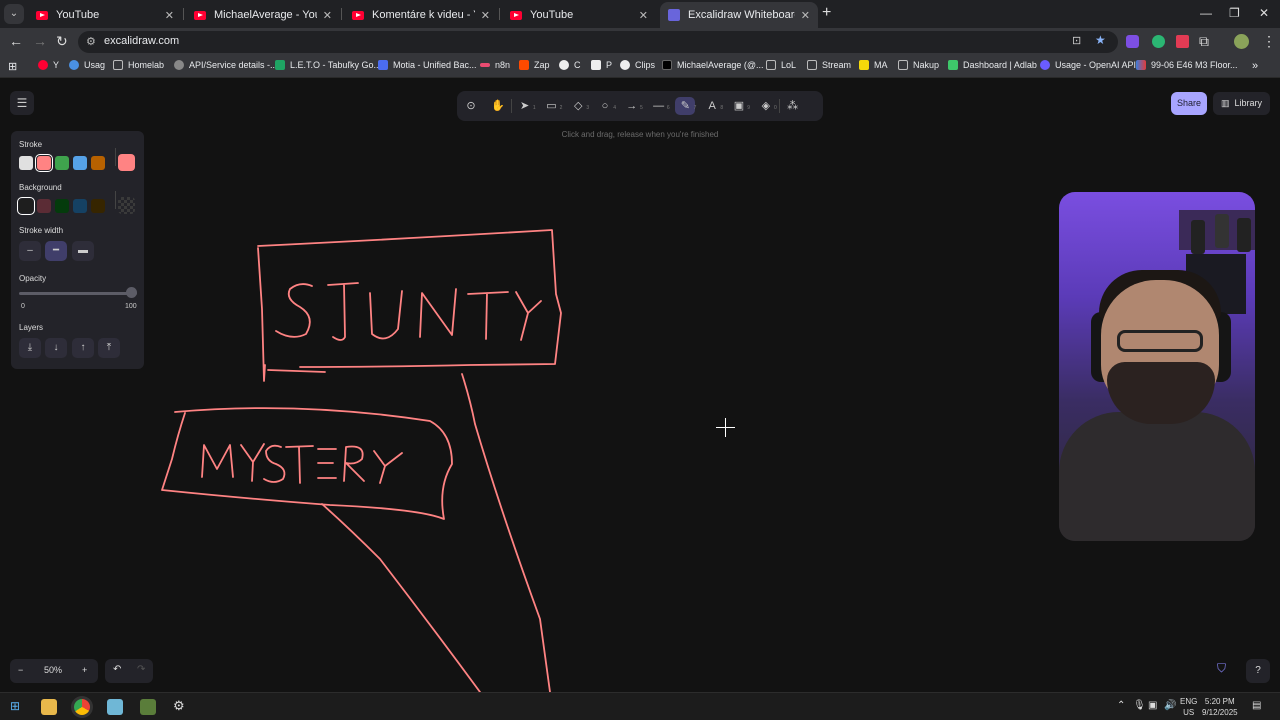 This screenshot has width=1280, height=720. What do you see at coordinates (53, 670) in the screenshot?
I see `zoom-level: 50%` at bounding box center [53, 670].